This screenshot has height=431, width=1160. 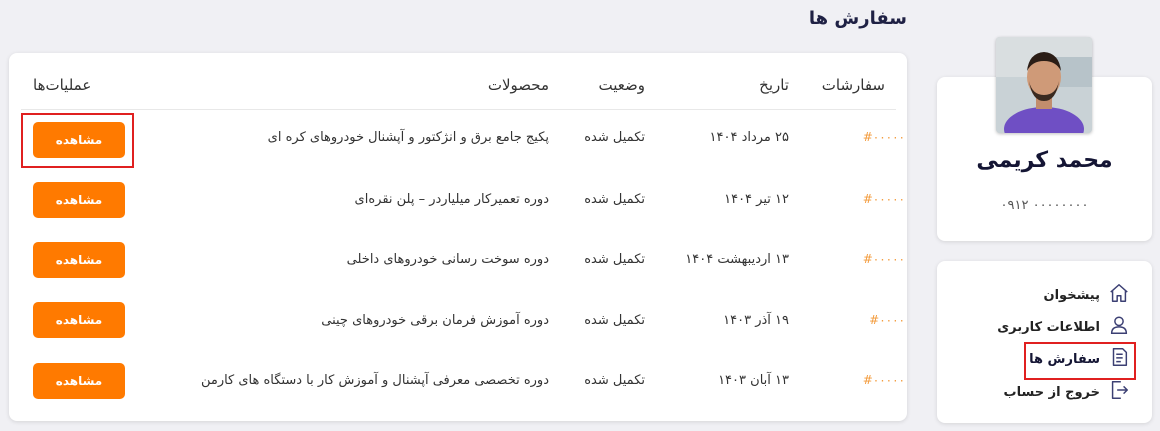 I want to click on menu-item-orders: سفارش ها, so click(x=1079, y=359).